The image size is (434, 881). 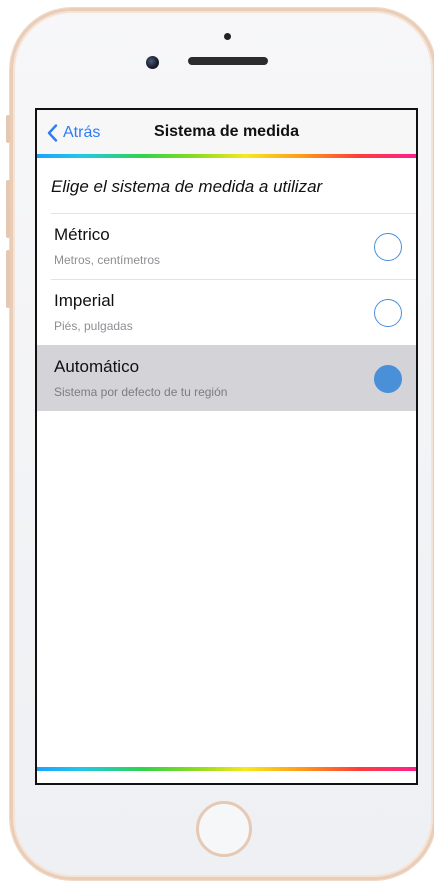 I want to click on option-label: Imperial, so click(x=84, y=300).